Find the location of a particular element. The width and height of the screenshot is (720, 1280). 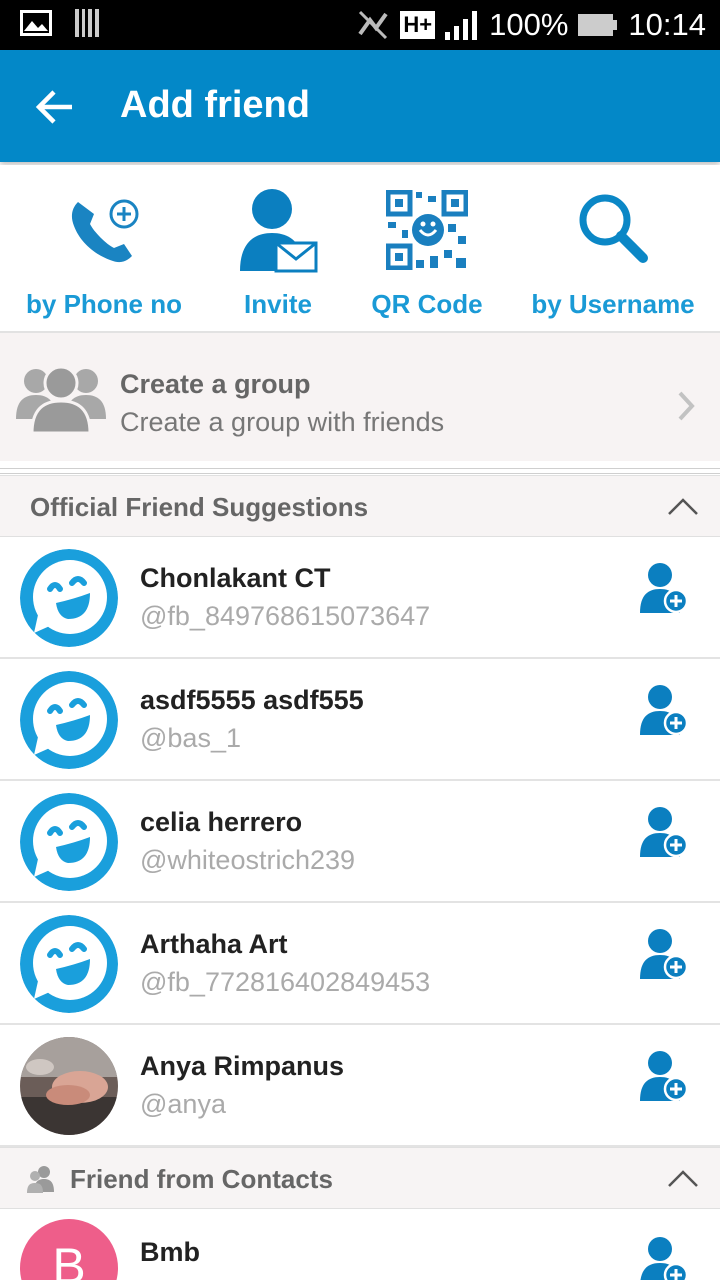

search-by-username-button: by Username is located at coordinates (613, 252).